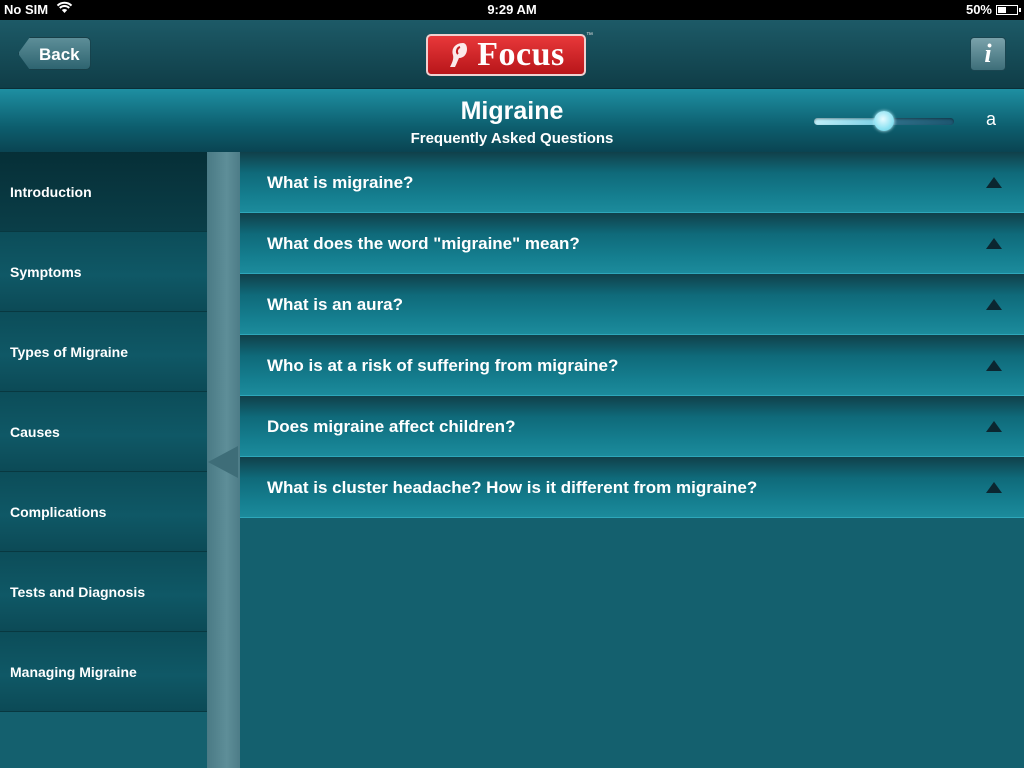 This screenshot has height=768, width=1024. Describe the element at coordinates (35, 431) in the screenshot. I see `sidebar-item-label: Causes` at that location.